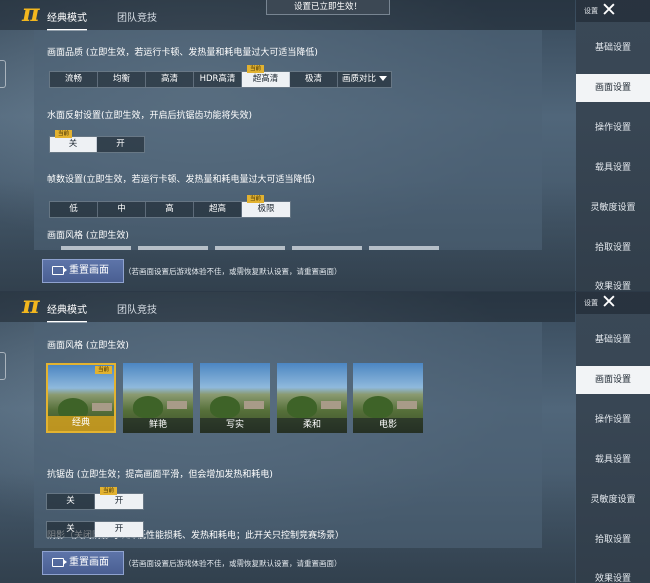  Describe the element at coordinates (218, 209) in the screenshot. I see `fps-option-ultra: 超高` at that location.